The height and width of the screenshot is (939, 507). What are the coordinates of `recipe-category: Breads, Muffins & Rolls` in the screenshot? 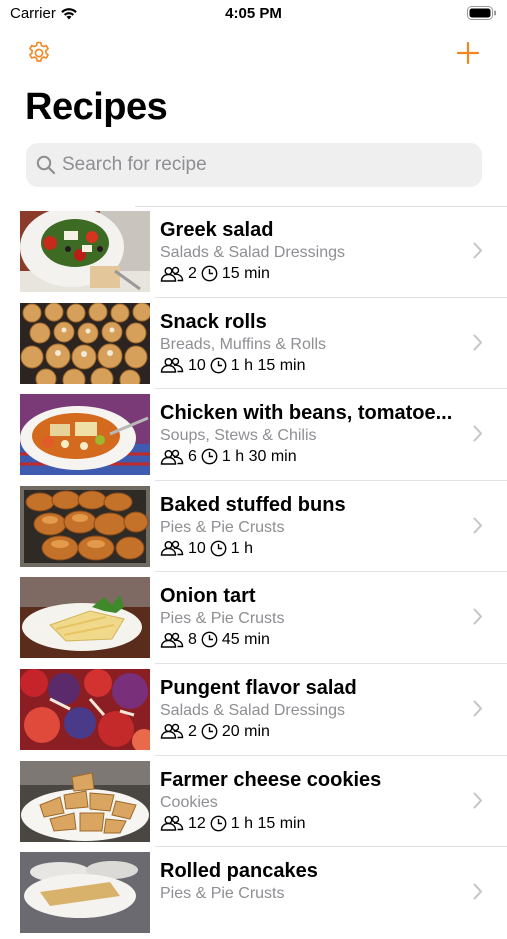 It's located at (243, 344).